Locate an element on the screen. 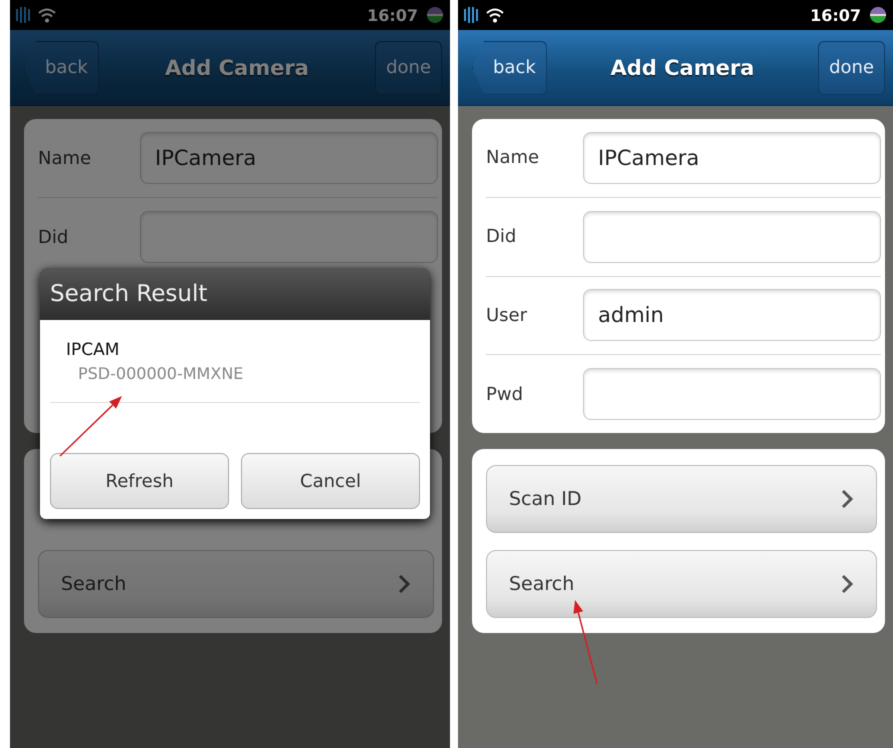 The image size is (893, 748). device-name: IPCAM is located at coordinates (93, 350).